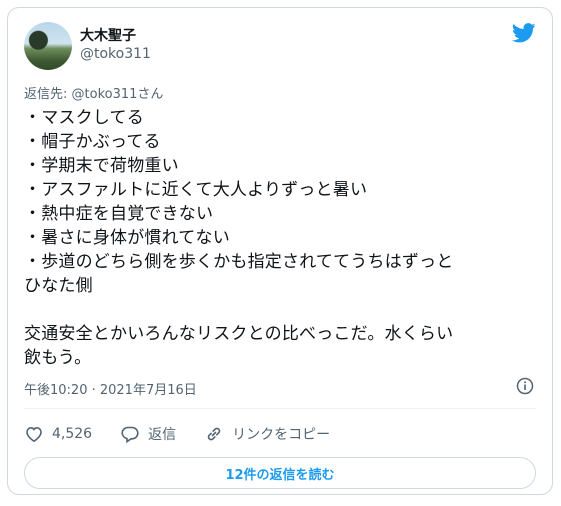 This screenshot has height=506, width=561. I want to click on copy-link-button: リンクをコピー, so click(267, 434).